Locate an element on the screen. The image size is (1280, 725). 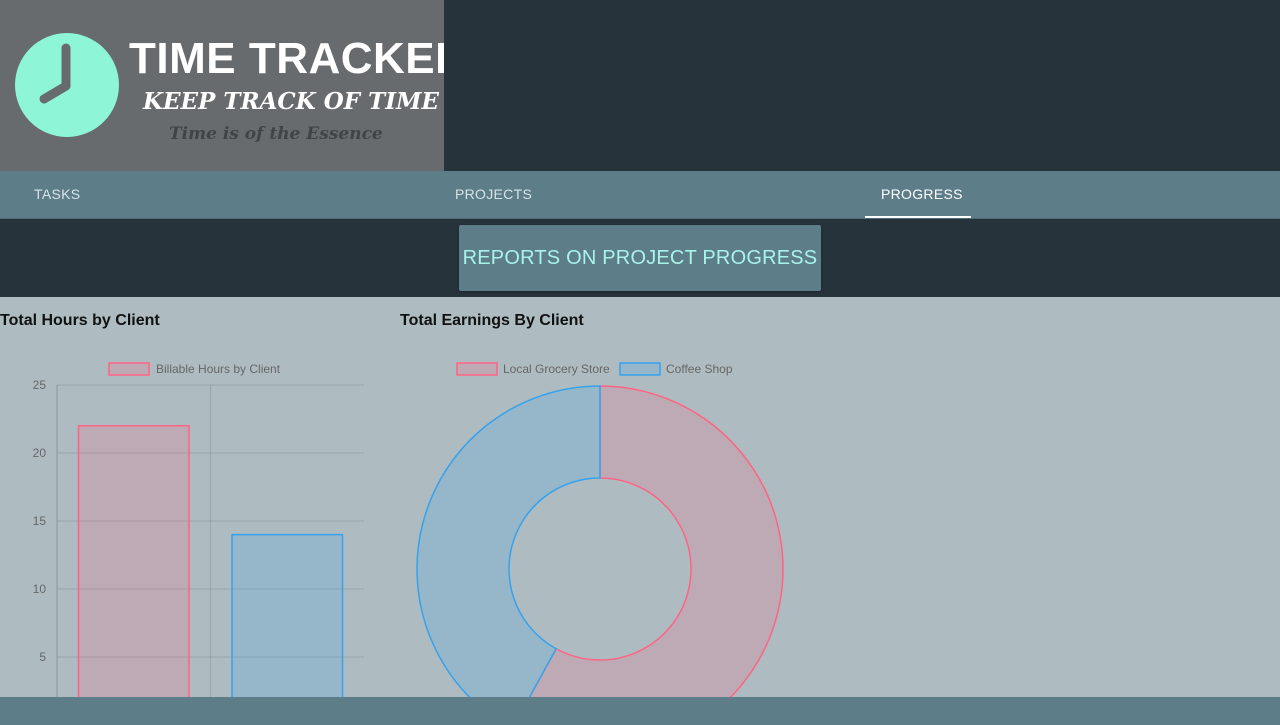
y-tick-label: 20 is located at coordinates (40, 453).